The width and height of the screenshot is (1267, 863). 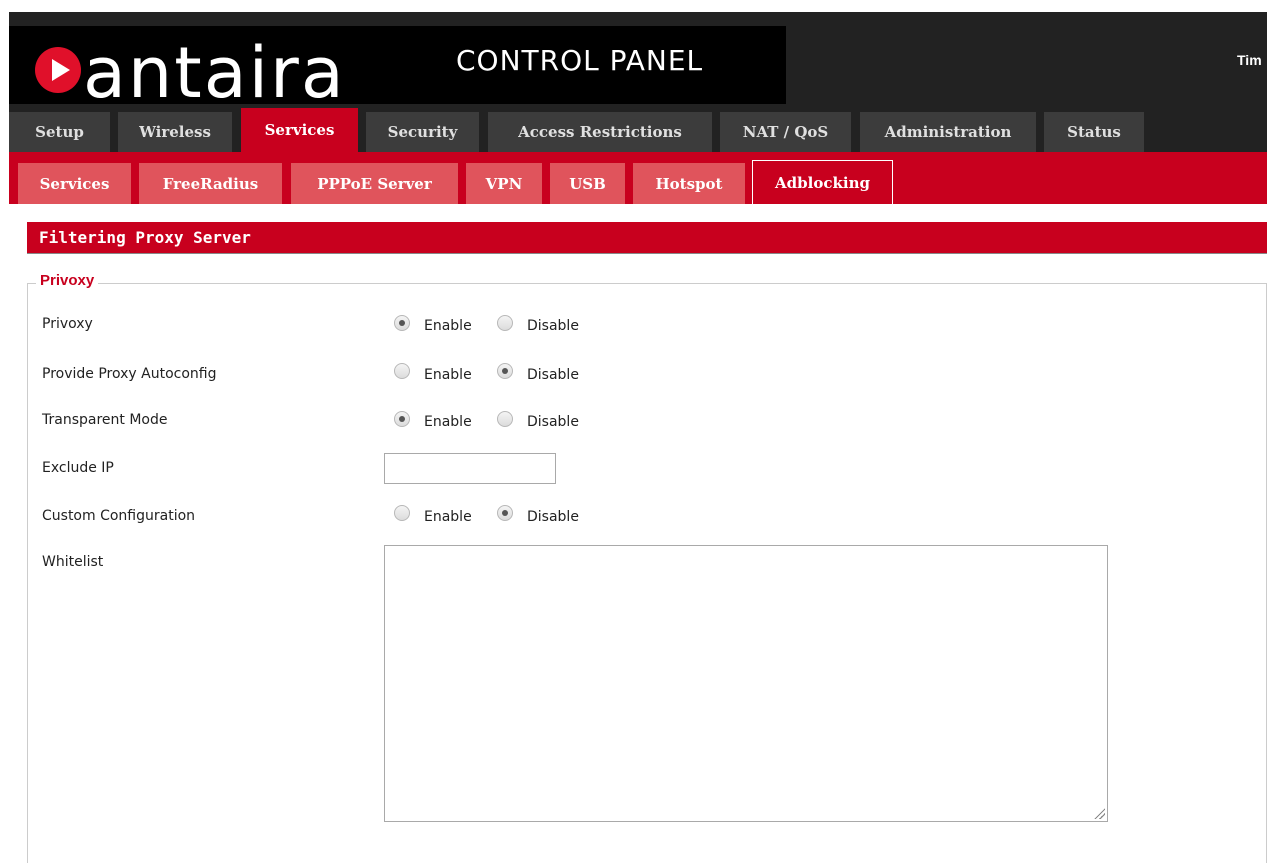 I want to click on main-tab-setup: Setup, so click(x=59, y=132).